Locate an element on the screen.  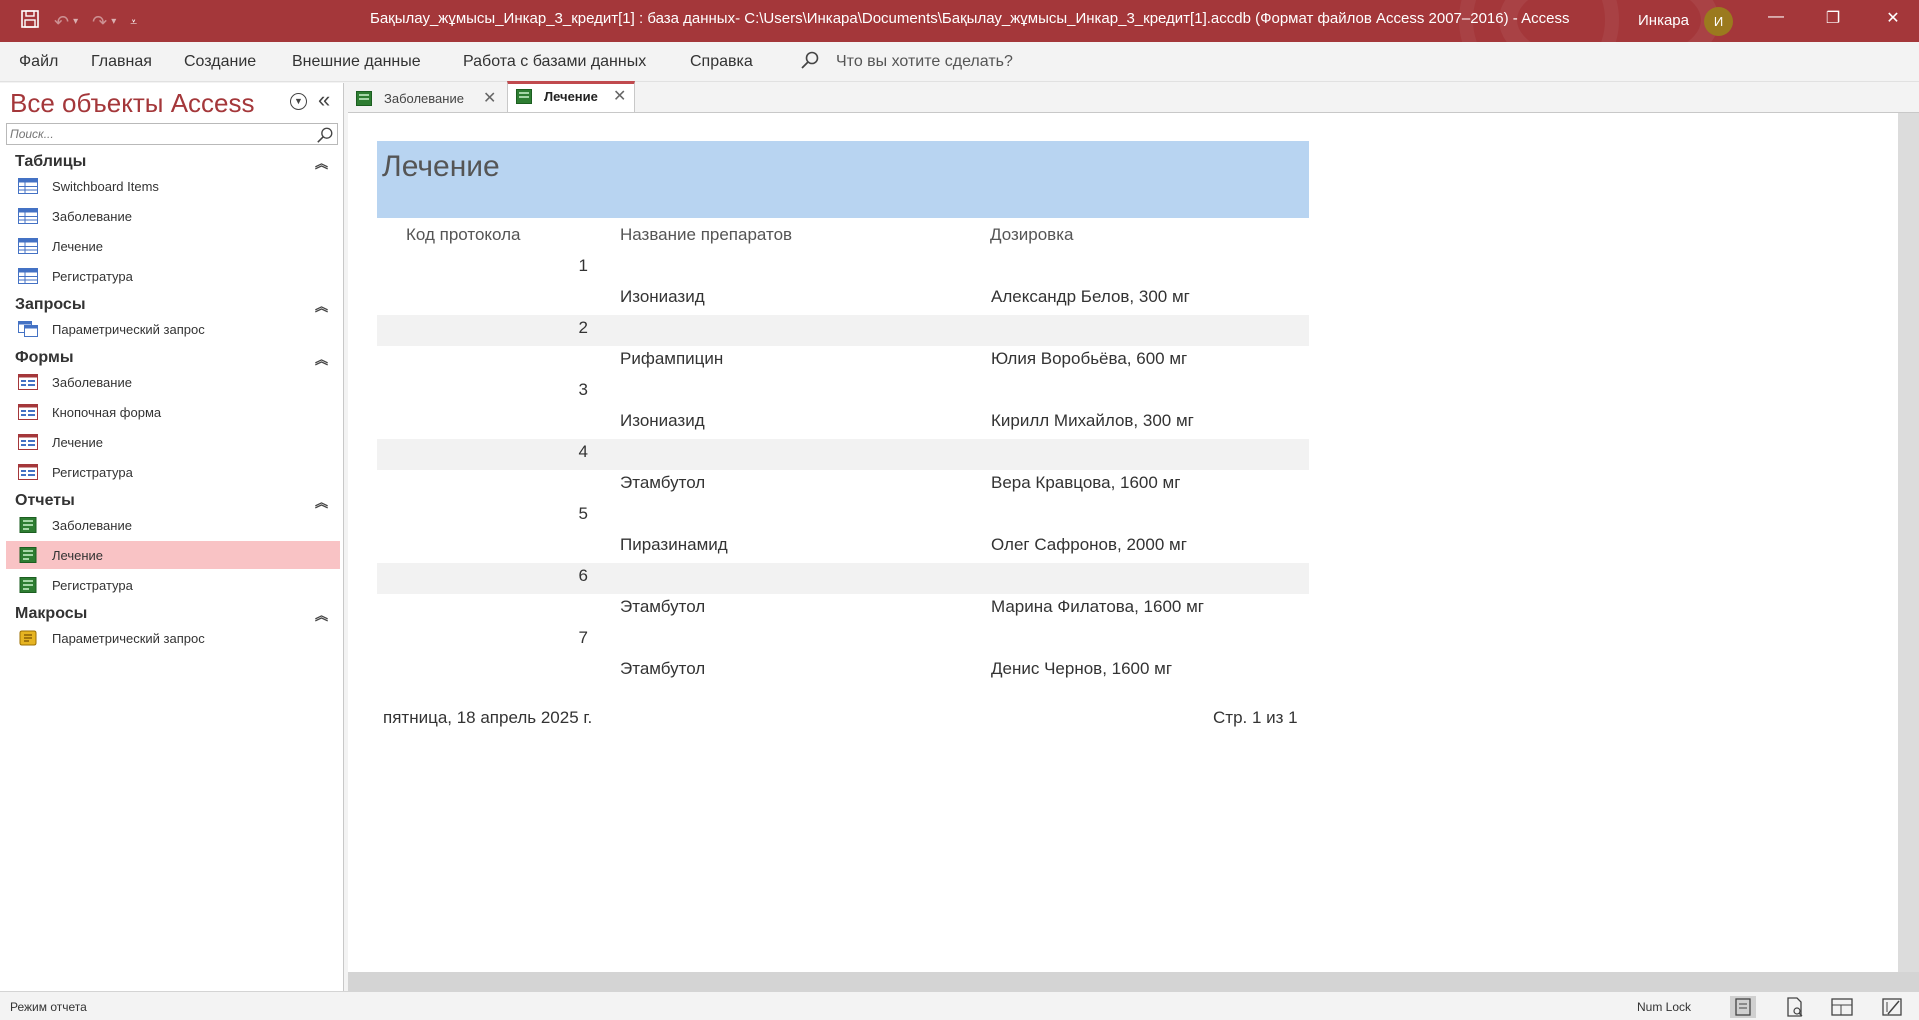
collapse-pane-icon: « is located at coordinates (324, 100).